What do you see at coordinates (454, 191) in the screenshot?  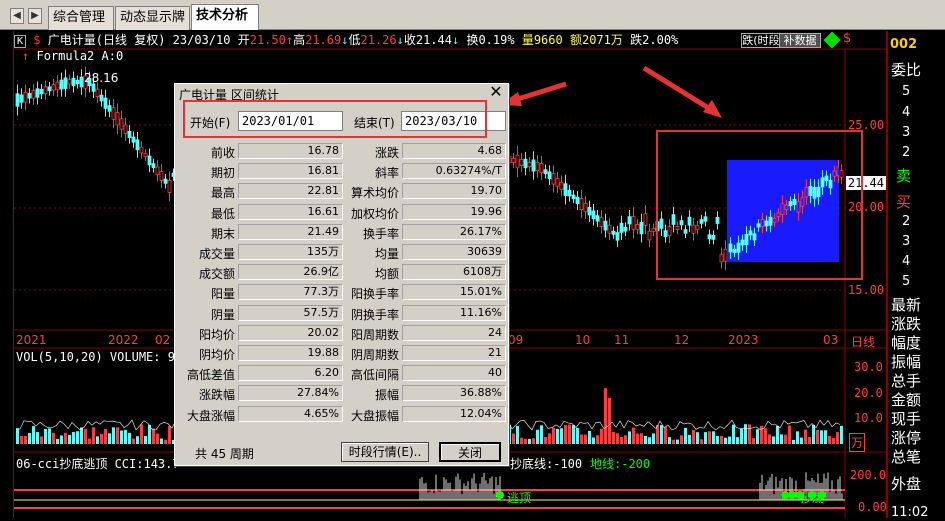 I see `stat-row-value: 19.70` at bounding box center [454, 191].